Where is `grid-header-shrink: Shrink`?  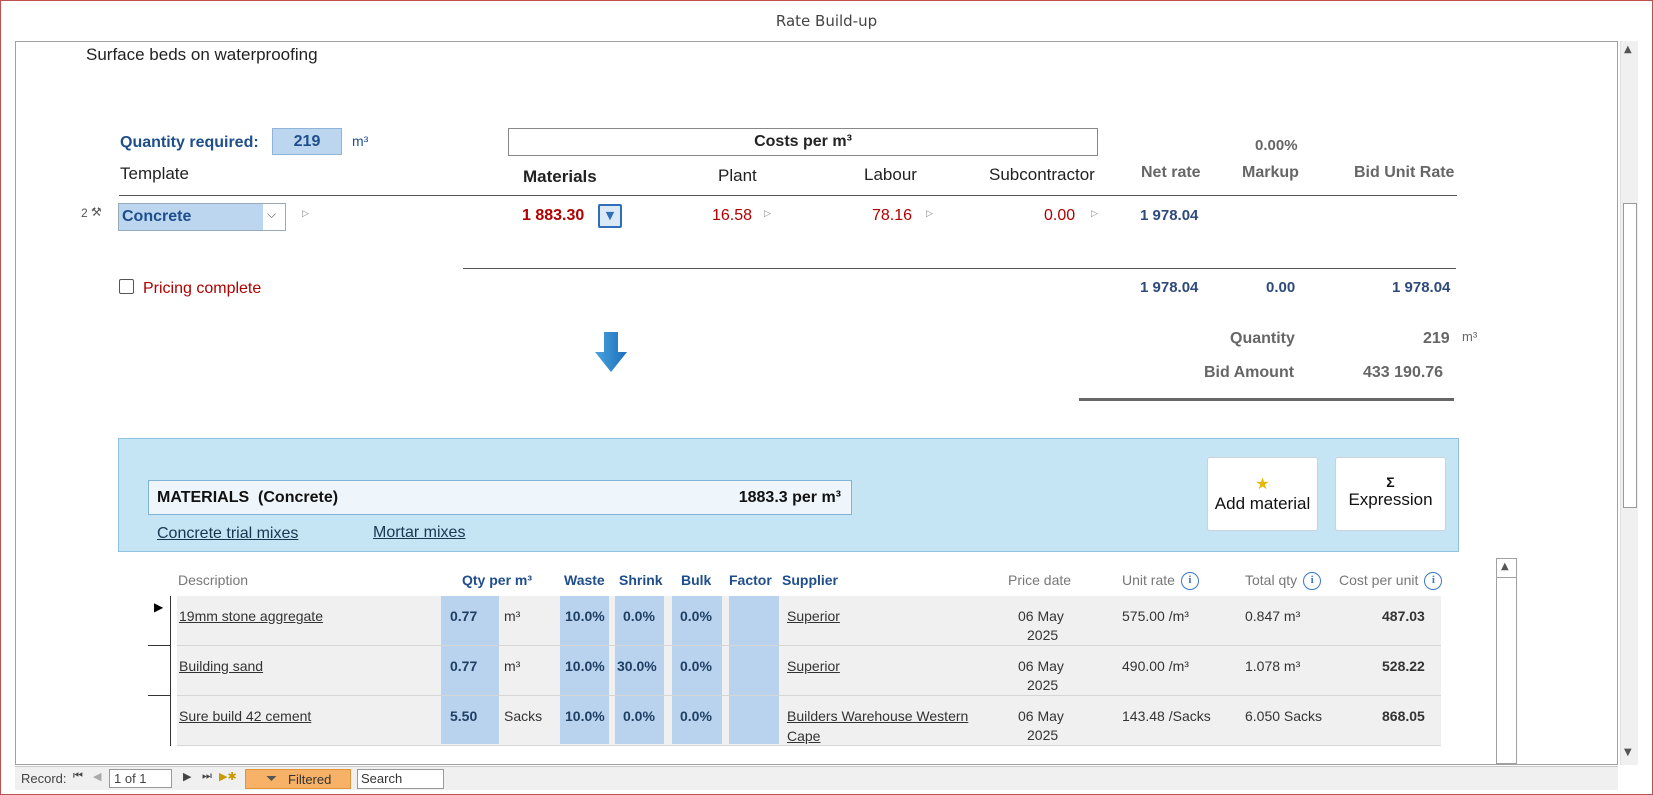 grid-header-shrink: Shrink is located at coordinates (641, 580).